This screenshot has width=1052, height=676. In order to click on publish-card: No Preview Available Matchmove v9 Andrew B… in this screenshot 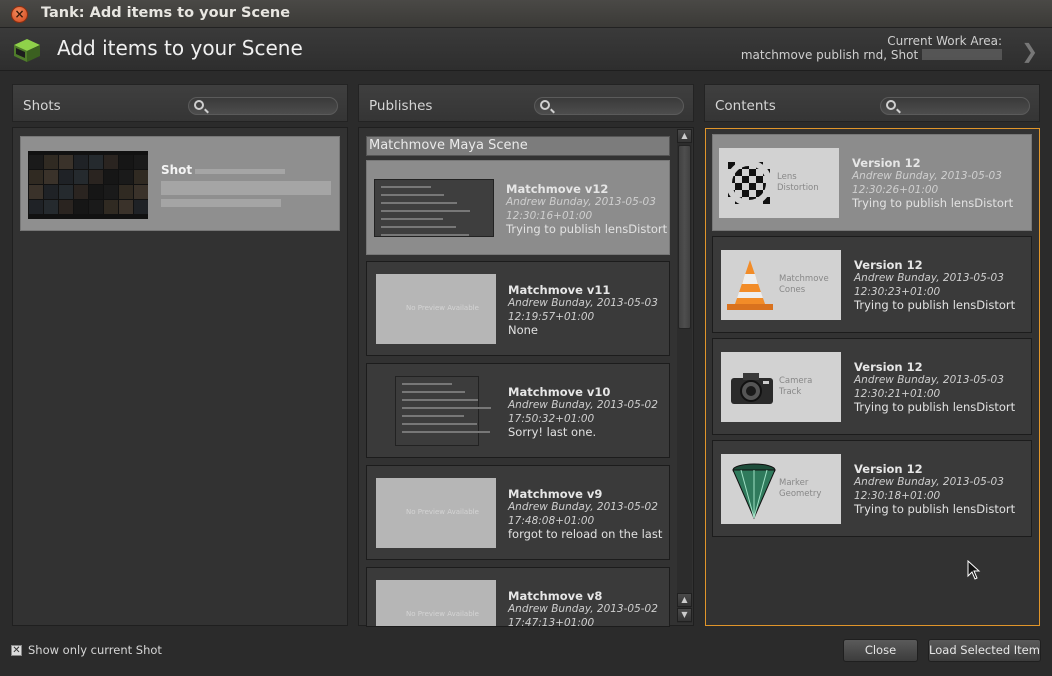, I will do `click(518, 512)`.